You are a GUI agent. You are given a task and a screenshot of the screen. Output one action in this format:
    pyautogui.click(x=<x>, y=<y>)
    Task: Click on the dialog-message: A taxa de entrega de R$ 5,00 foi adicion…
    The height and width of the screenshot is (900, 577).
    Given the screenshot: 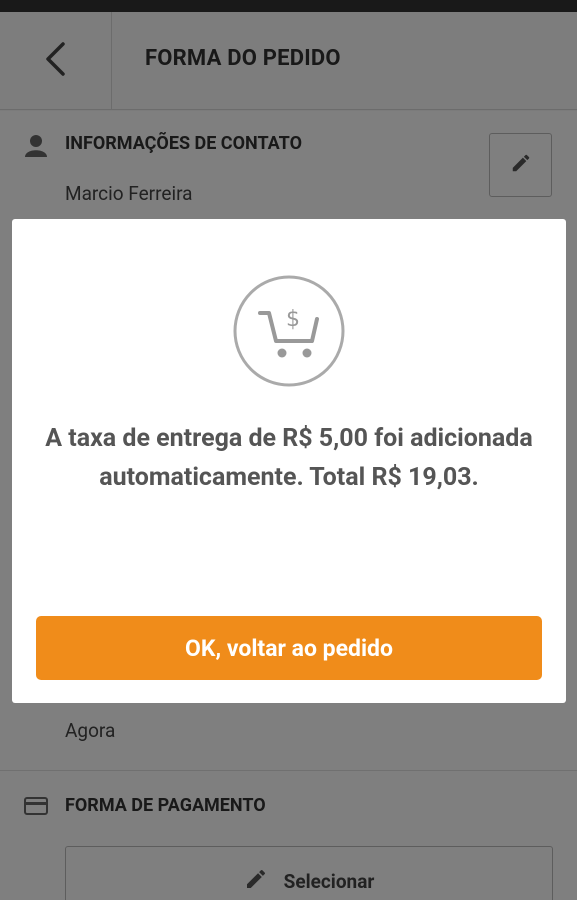 What is the action you would take?
    pyautogui.click(x=289, y=458)
    